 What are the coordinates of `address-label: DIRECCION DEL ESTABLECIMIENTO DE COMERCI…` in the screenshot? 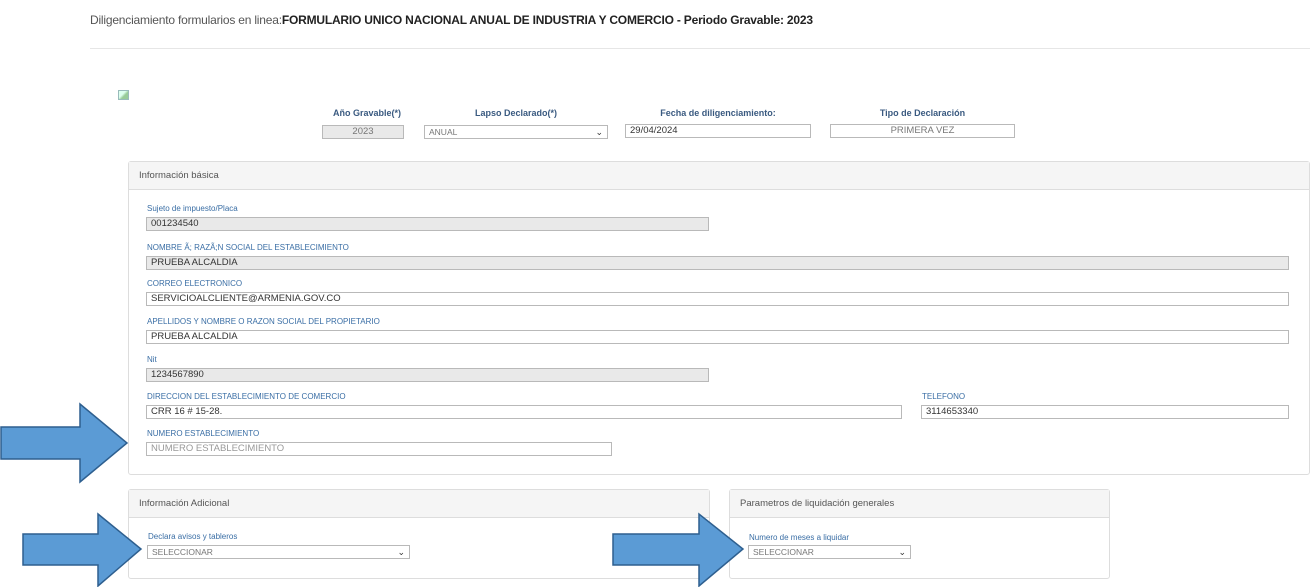 It's located at (246, 396).